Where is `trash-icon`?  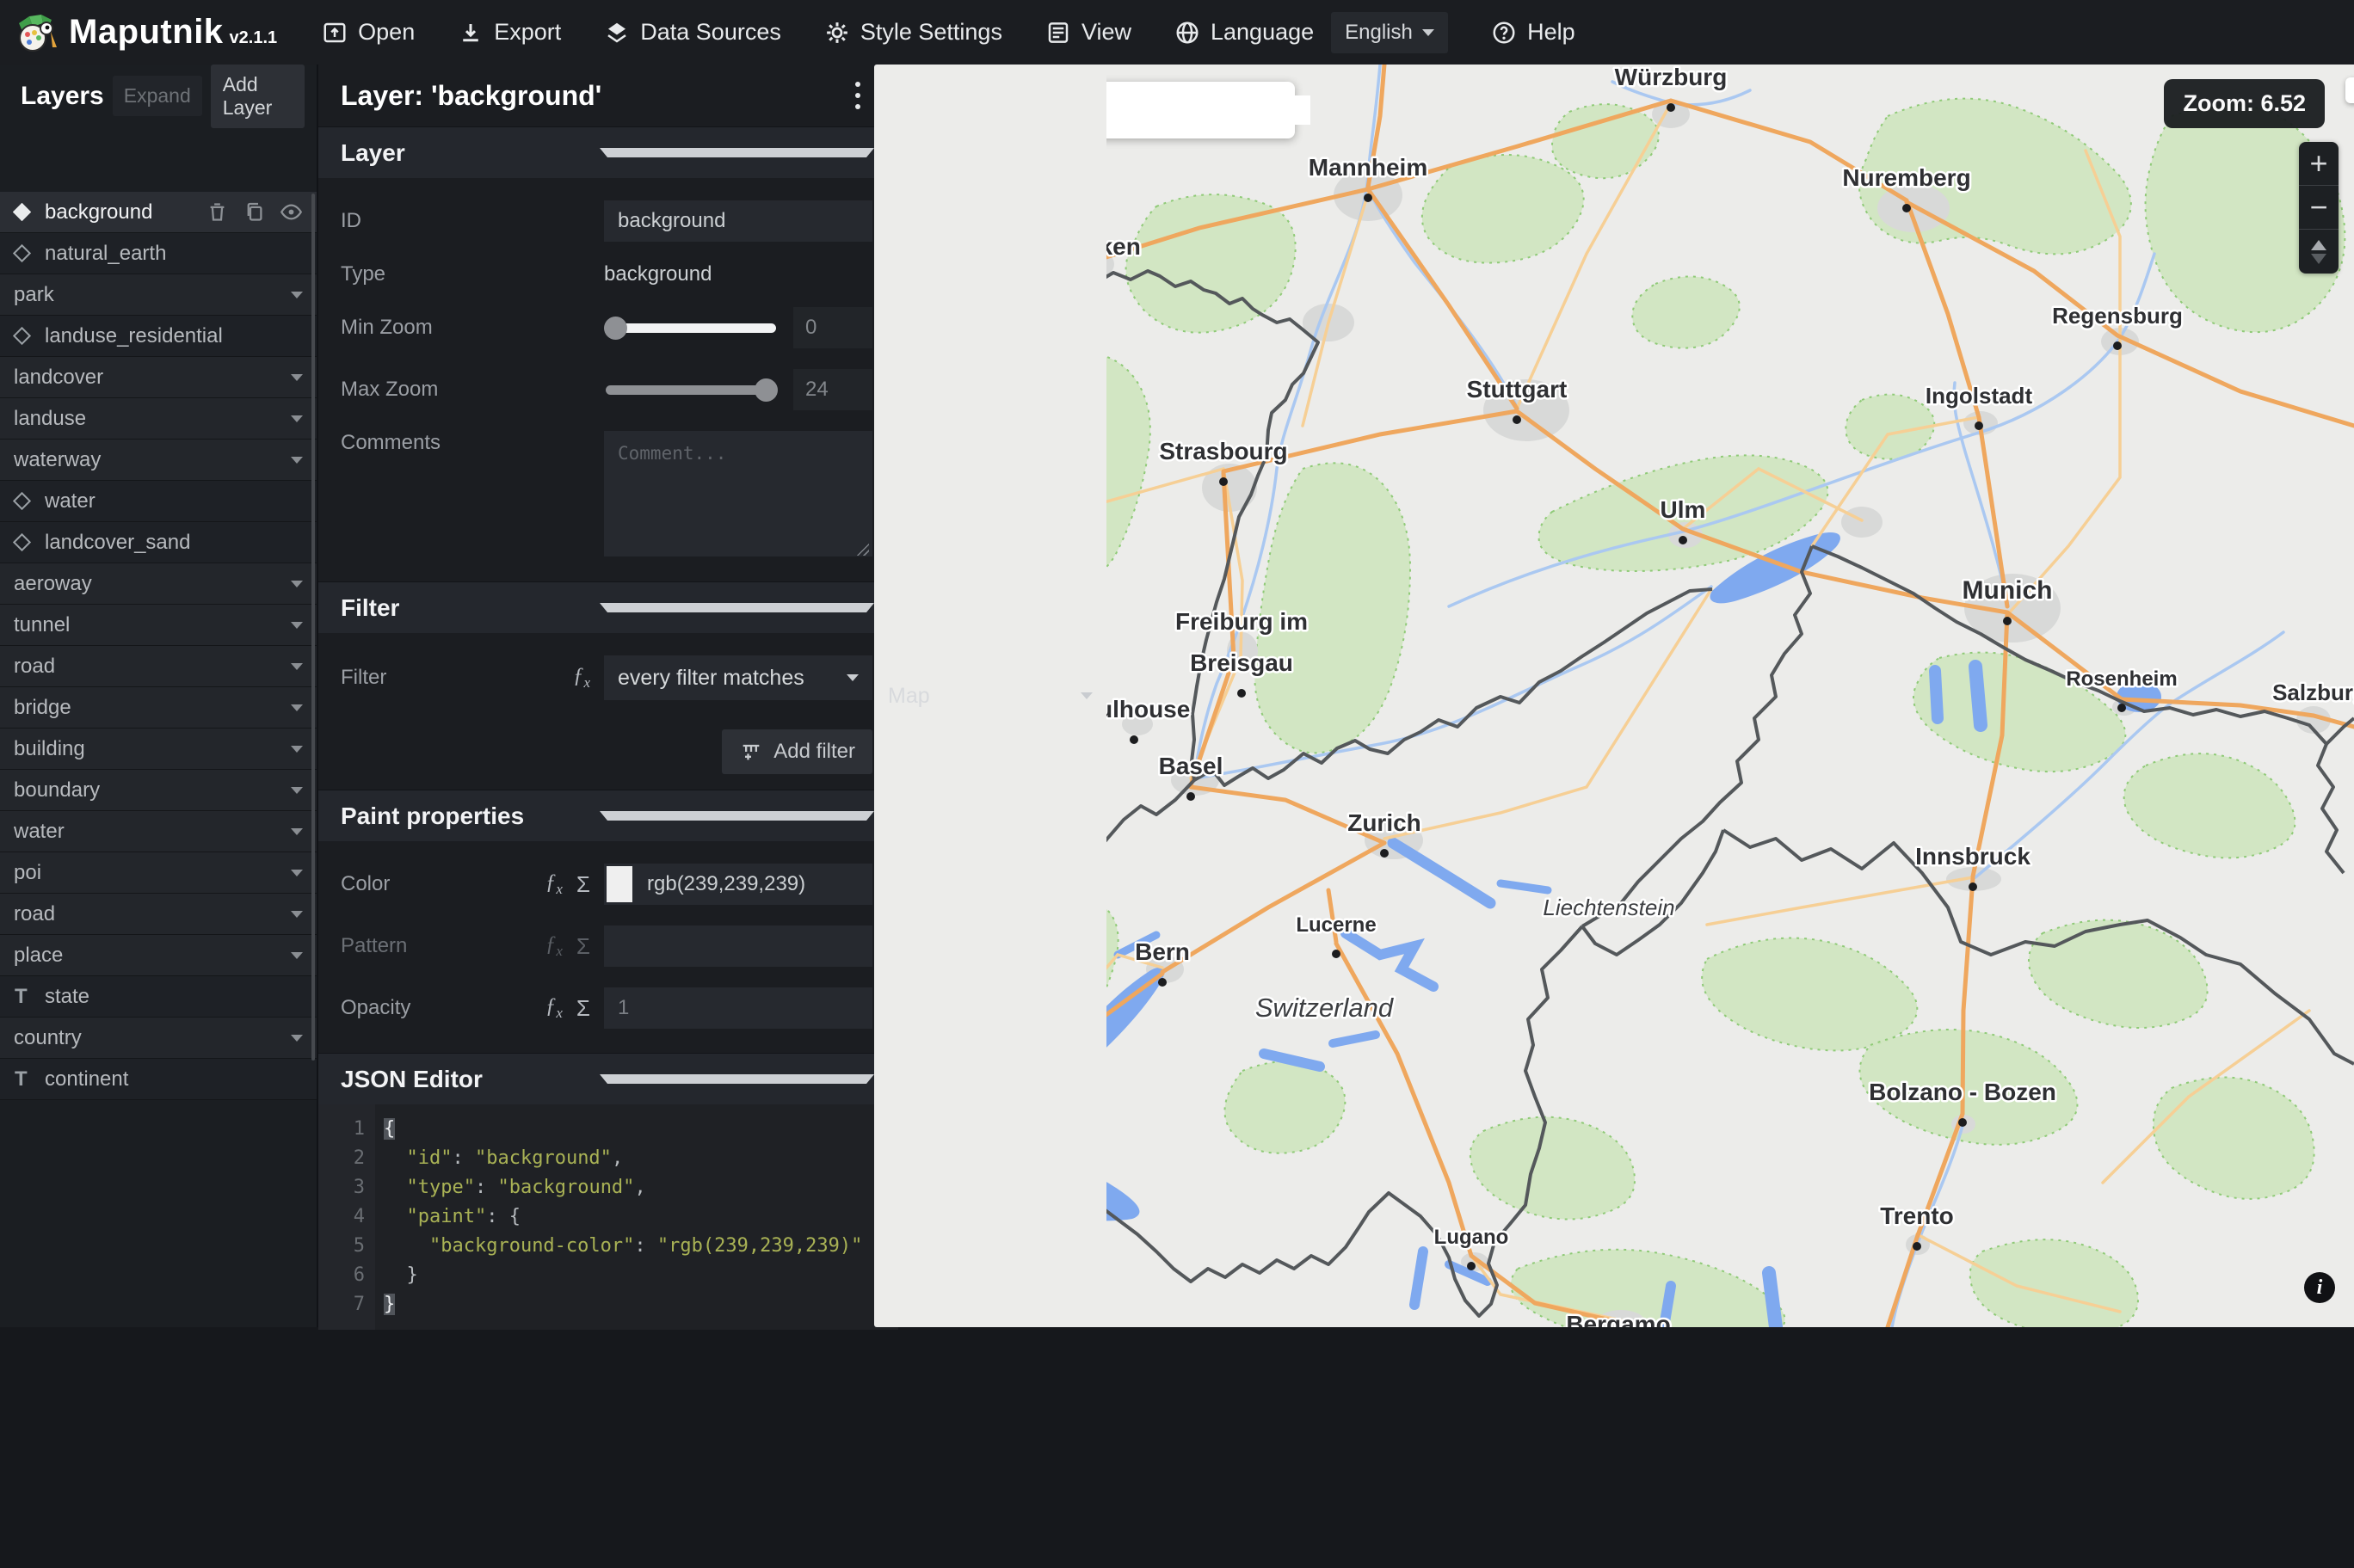 trash-icon is located at coordinates (217, 212).